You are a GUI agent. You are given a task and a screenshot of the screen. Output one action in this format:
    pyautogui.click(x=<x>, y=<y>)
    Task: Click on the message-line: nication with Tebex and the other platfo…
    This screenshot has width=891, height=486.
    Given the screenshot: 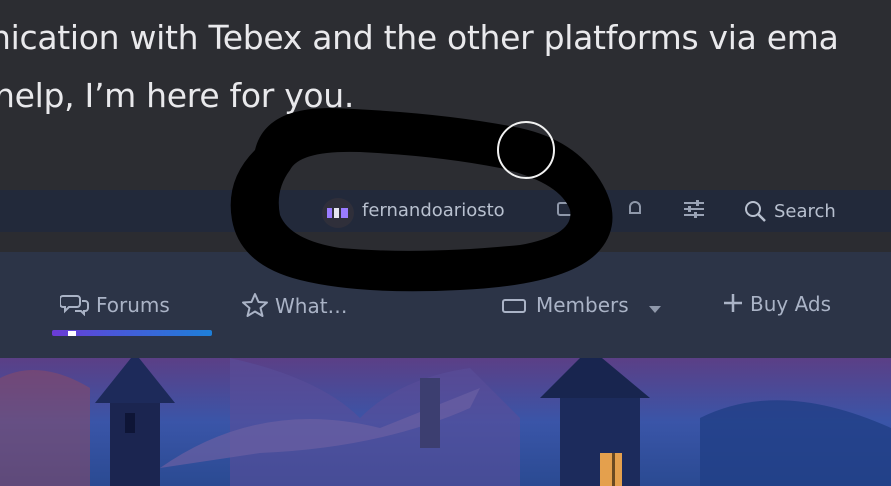 What is the action you would take?
    pyautogui.click(x=419, y=37)
    